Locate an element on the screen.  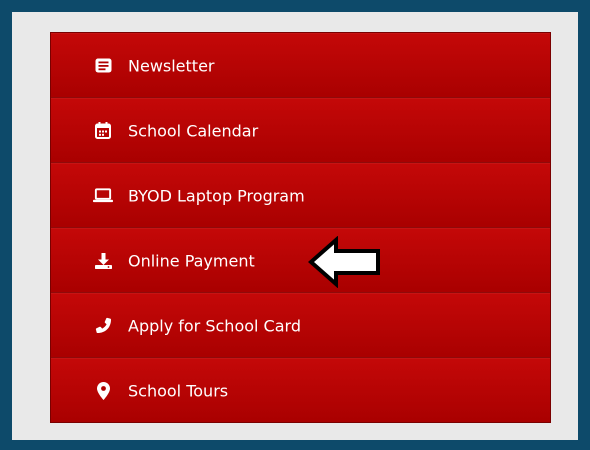
left-arrow-pointer-icon is located at coordinates (344, 262).